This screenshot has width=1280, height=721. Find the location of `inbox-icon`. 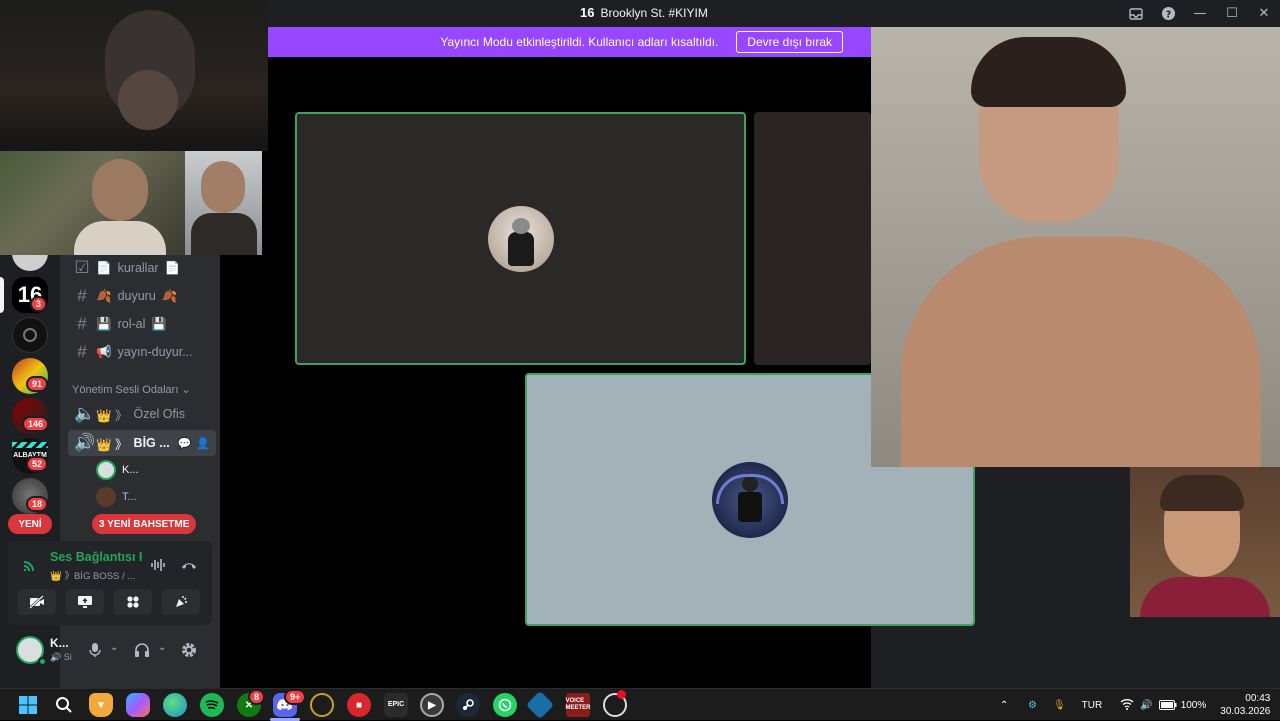

inbox-icon is located at coordinates (1136, 13).